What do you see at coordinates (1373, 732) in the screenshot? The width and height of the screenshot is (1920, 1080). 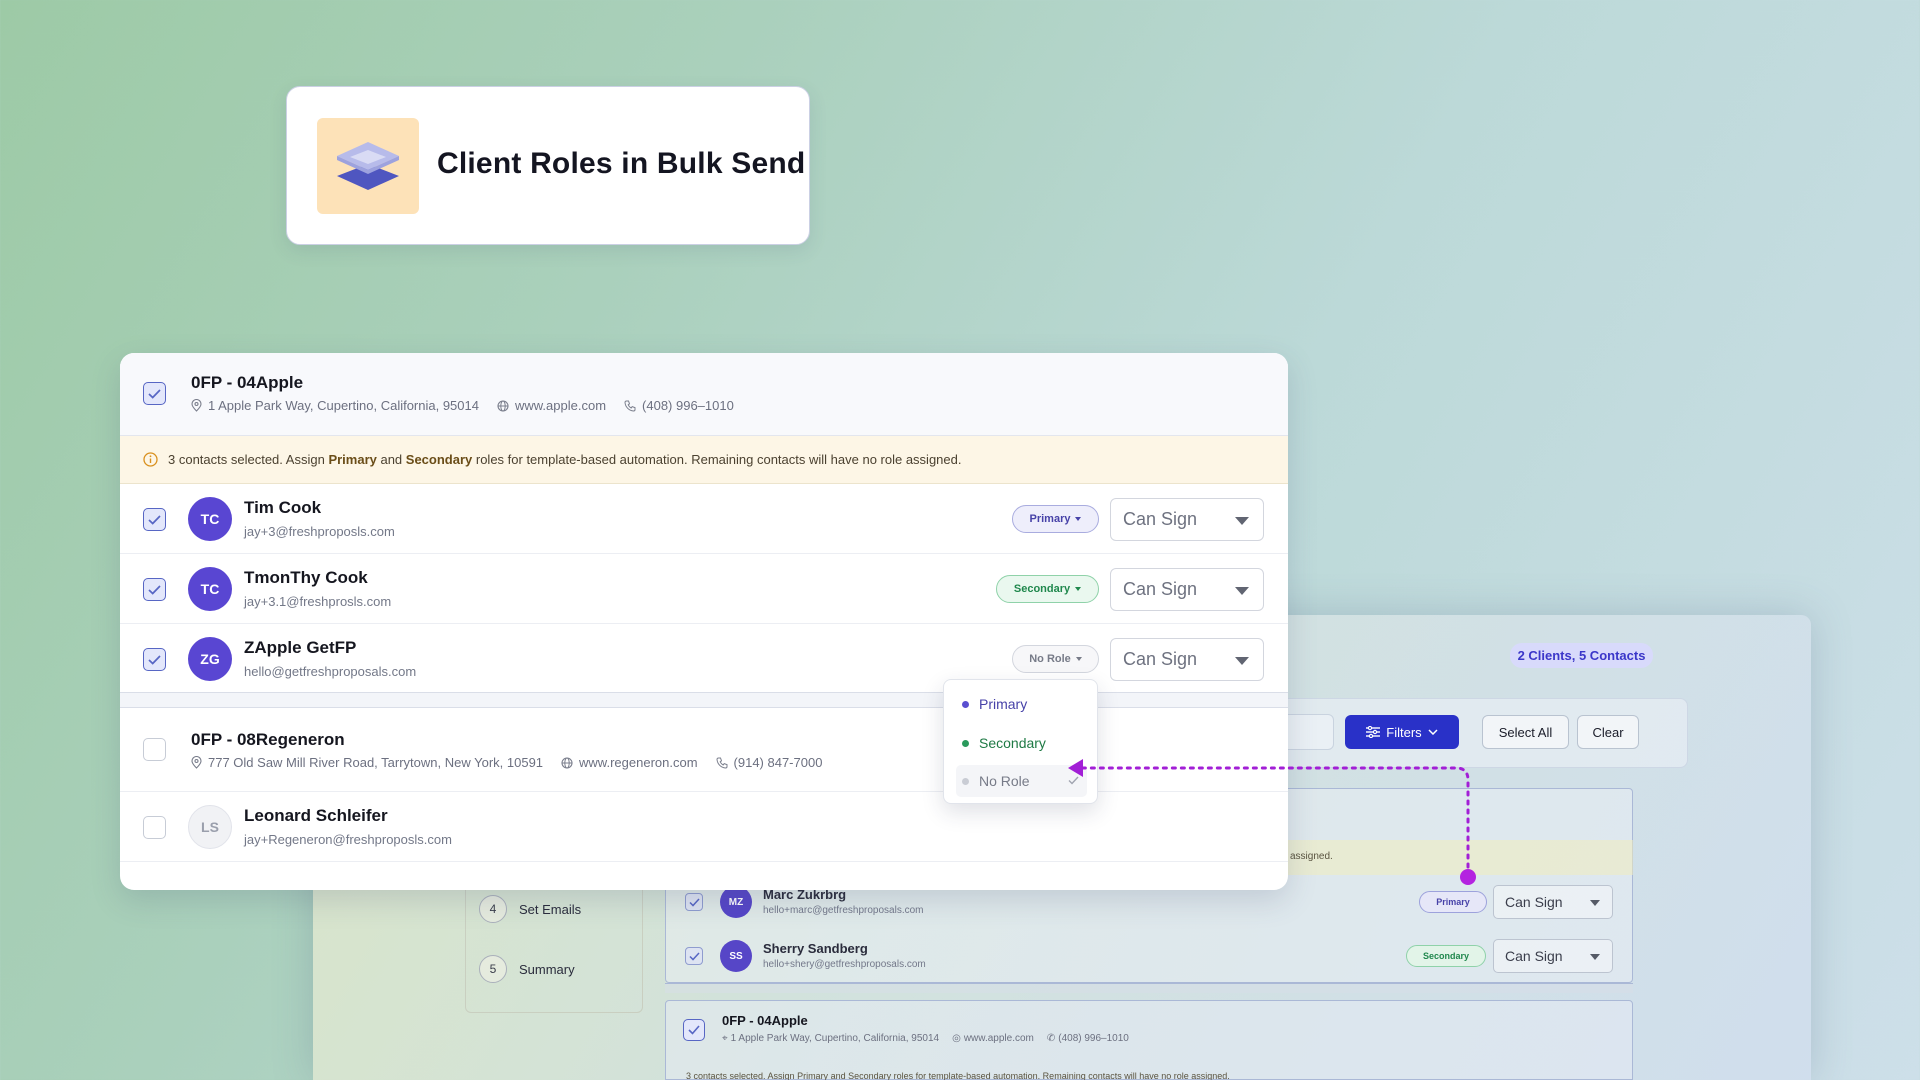 I see `filter-sliders-icon` at bounding box center [1373, 732].